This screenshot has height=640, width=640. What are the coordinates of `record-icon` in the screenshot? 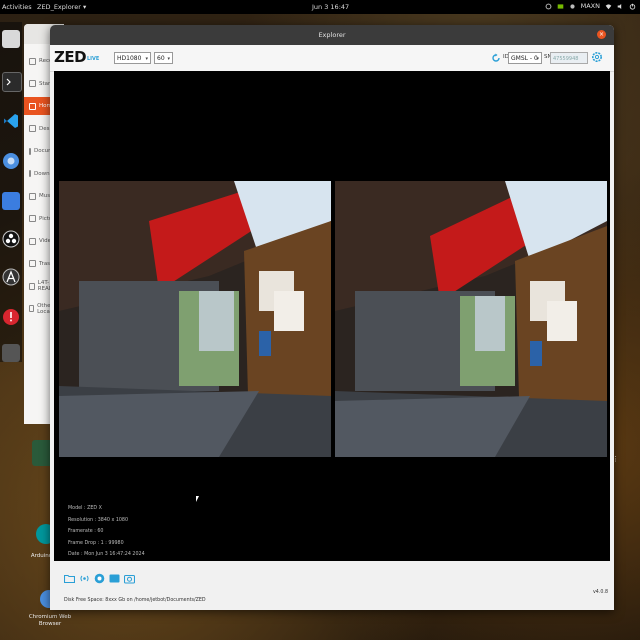 It's located at (99, 578).